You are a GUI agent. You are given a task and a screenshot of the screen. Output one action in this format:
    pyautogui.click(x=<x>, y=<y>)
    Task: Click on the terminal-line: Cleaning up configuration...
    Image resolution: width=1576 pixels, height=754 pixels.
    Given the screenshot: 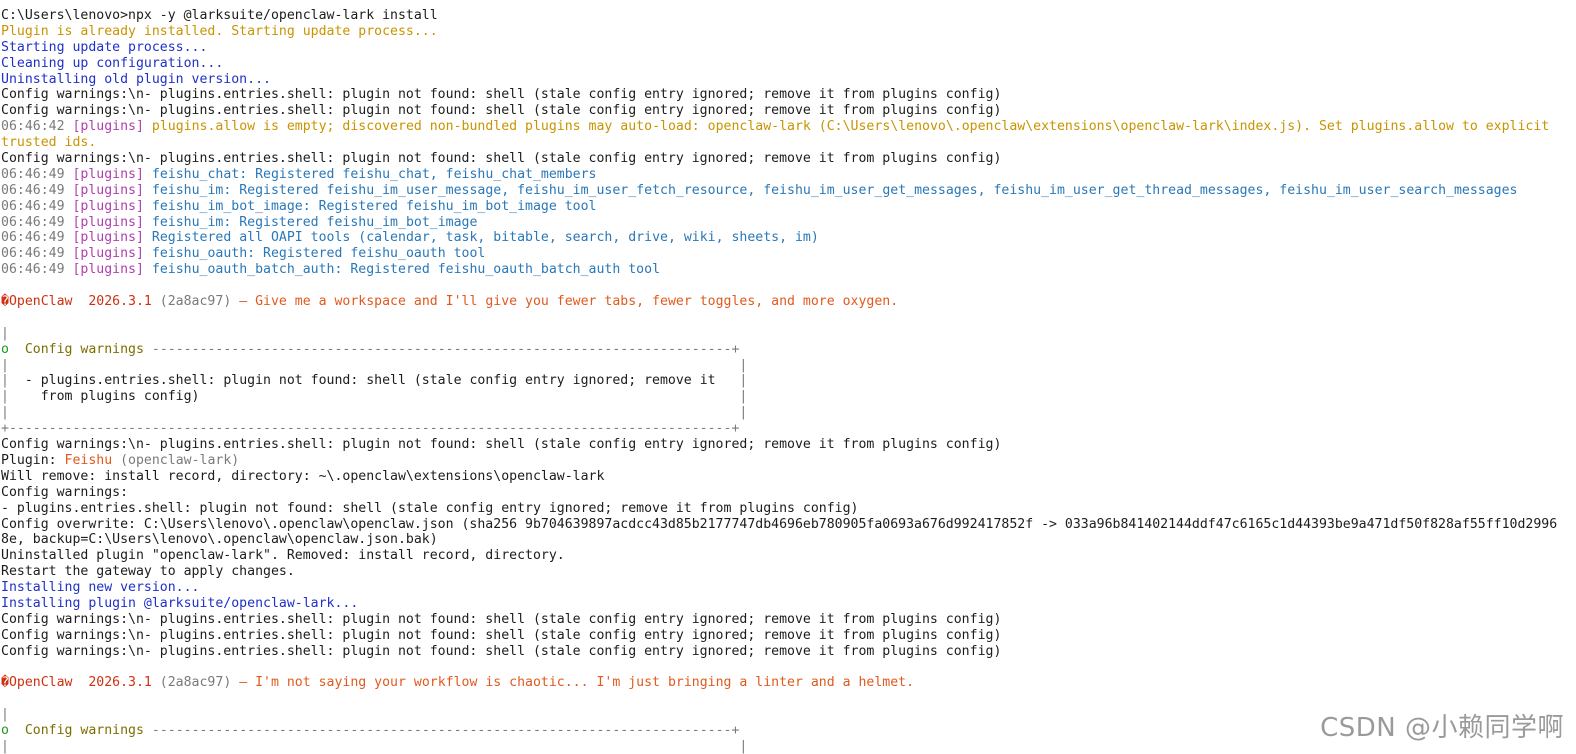 What is the action you would take?
    pyautogui.click(x=788, y=64)
    